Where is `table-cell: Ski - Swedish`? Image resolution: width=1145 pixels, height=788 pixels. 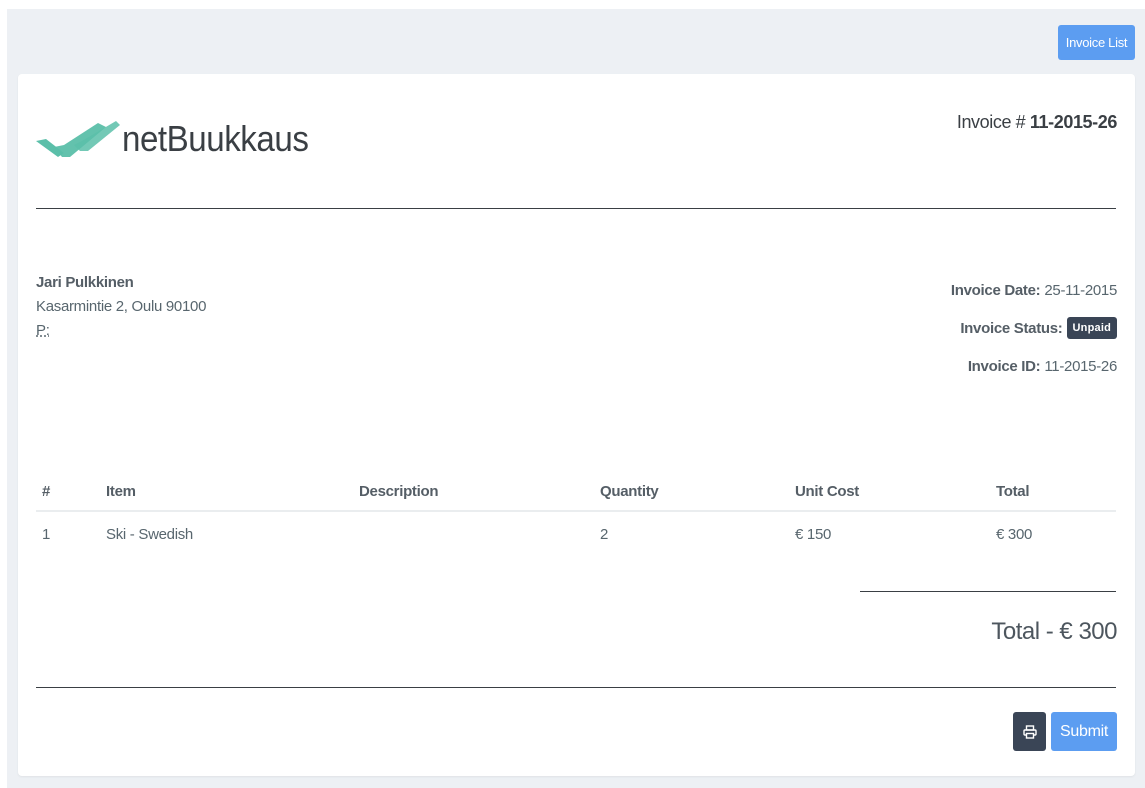 table-cell: Ski - Swedish is located at coordinates (149, 534).